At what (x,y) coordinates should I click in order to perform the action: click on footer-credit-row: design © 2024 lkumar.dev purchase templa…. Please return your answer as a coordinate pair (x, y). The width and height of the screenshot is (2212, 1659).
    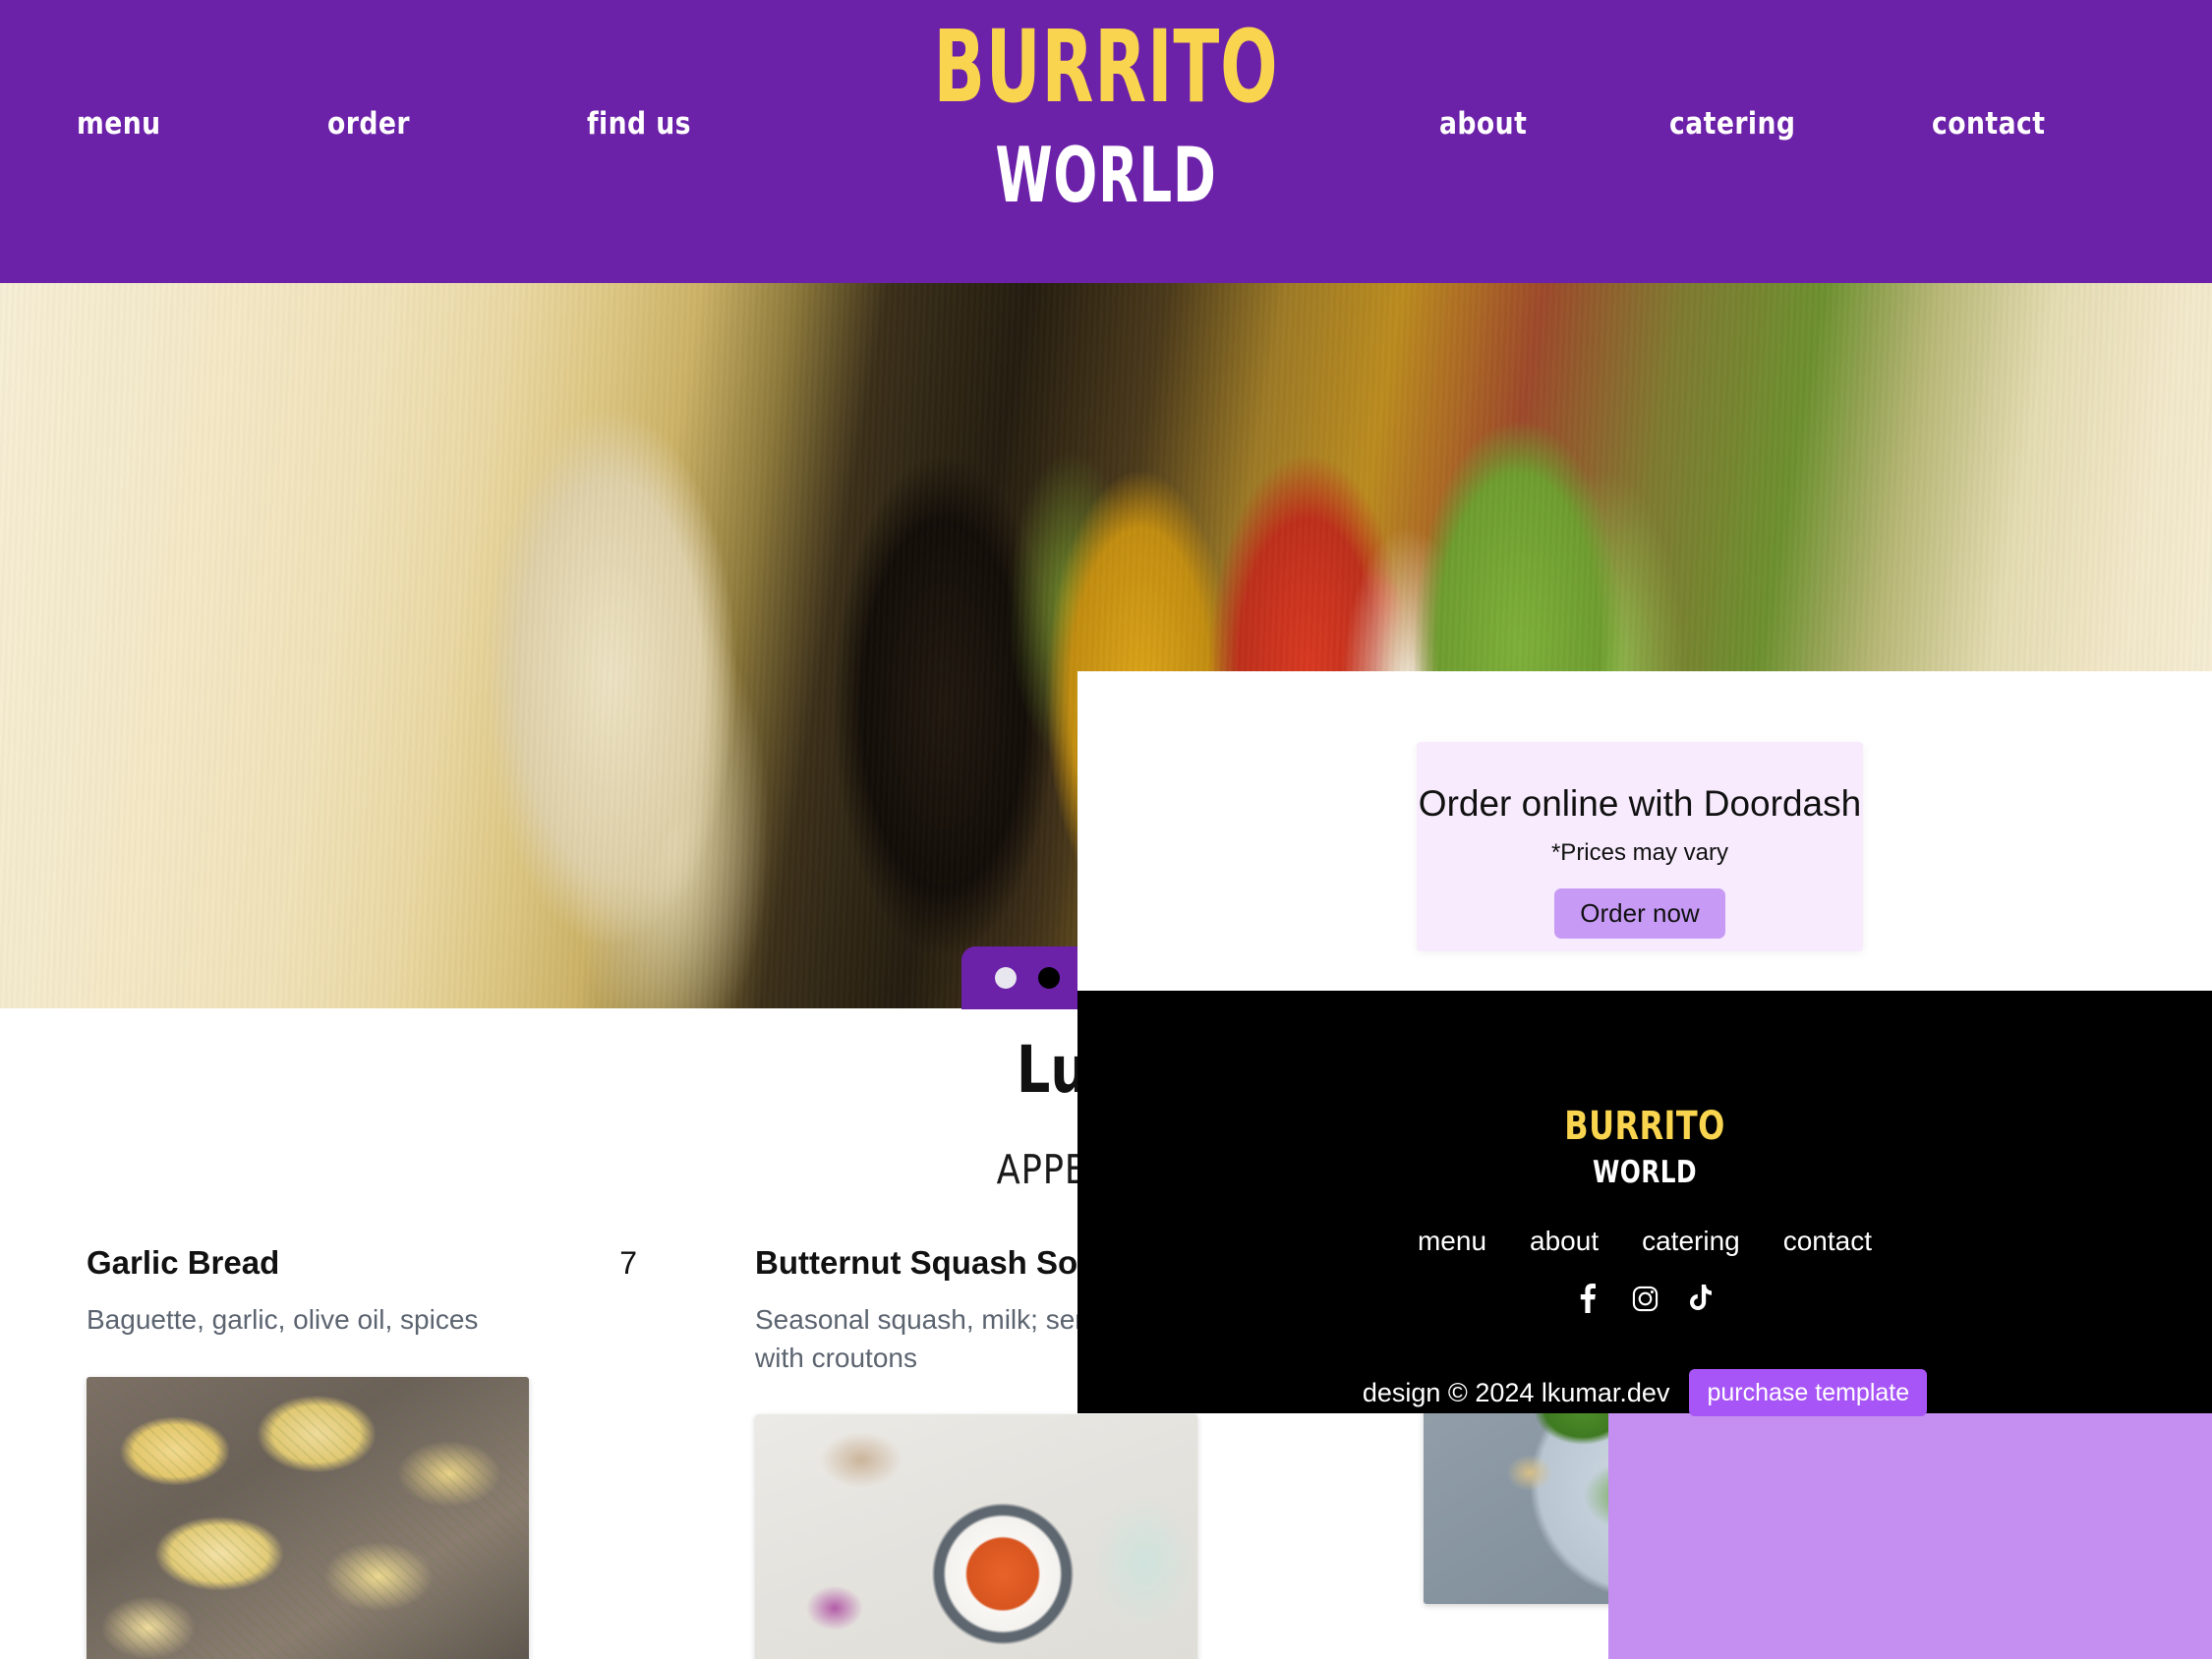
    Looking at the image, I should click on (1644, 1393).